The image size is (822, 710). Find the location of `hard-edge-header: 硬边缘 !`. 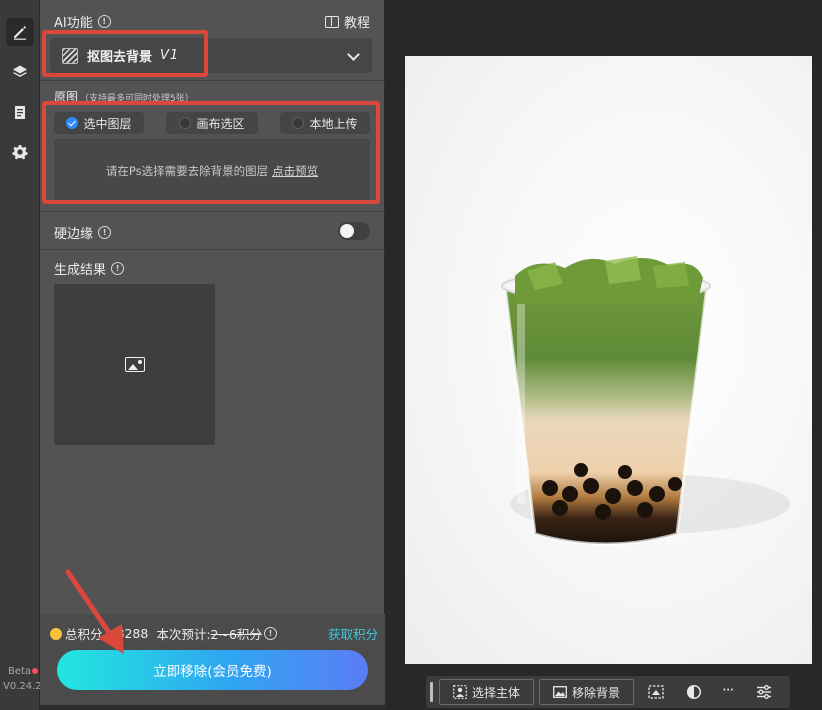

hard-edge-header: 硬边缘 ! is located at coordinates (83, 232).